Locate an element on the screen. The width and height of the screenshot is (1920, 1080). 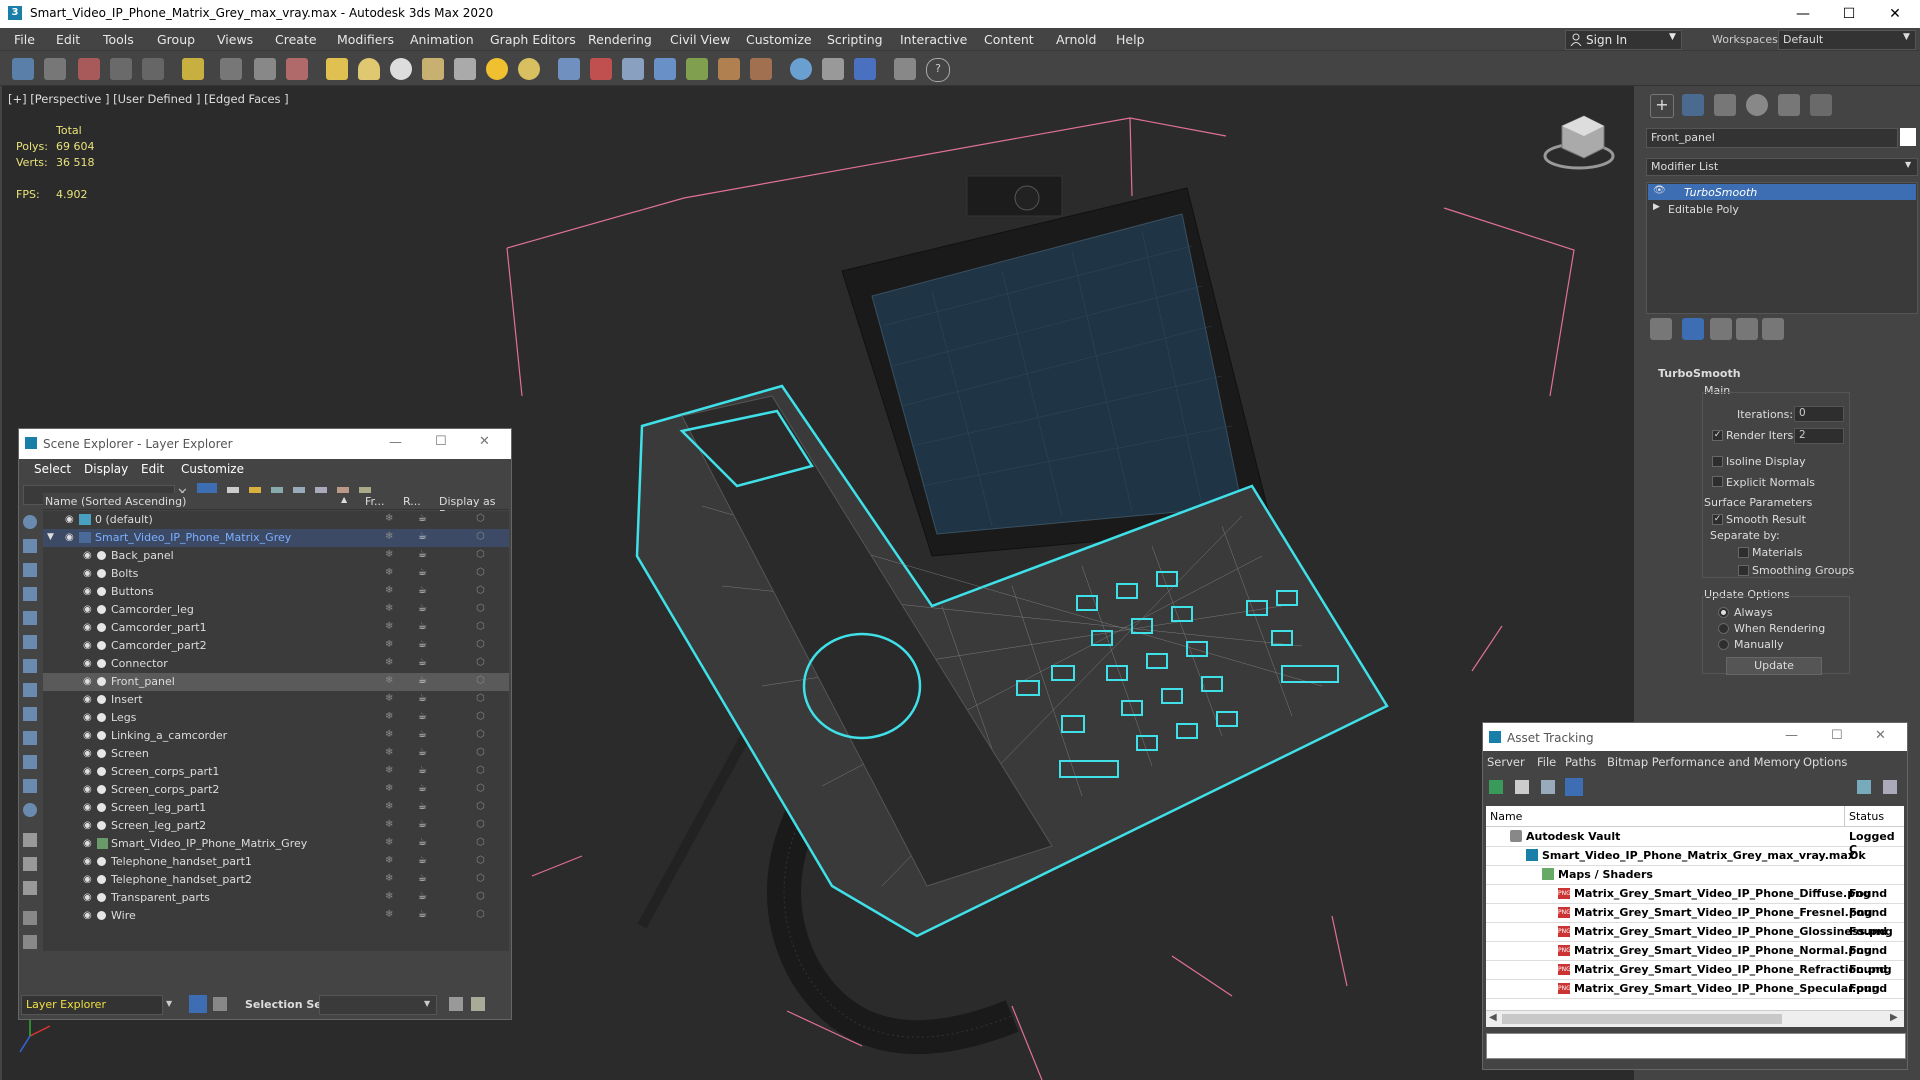
eye-icon: 👁 is located at coordinates (1659, 190).